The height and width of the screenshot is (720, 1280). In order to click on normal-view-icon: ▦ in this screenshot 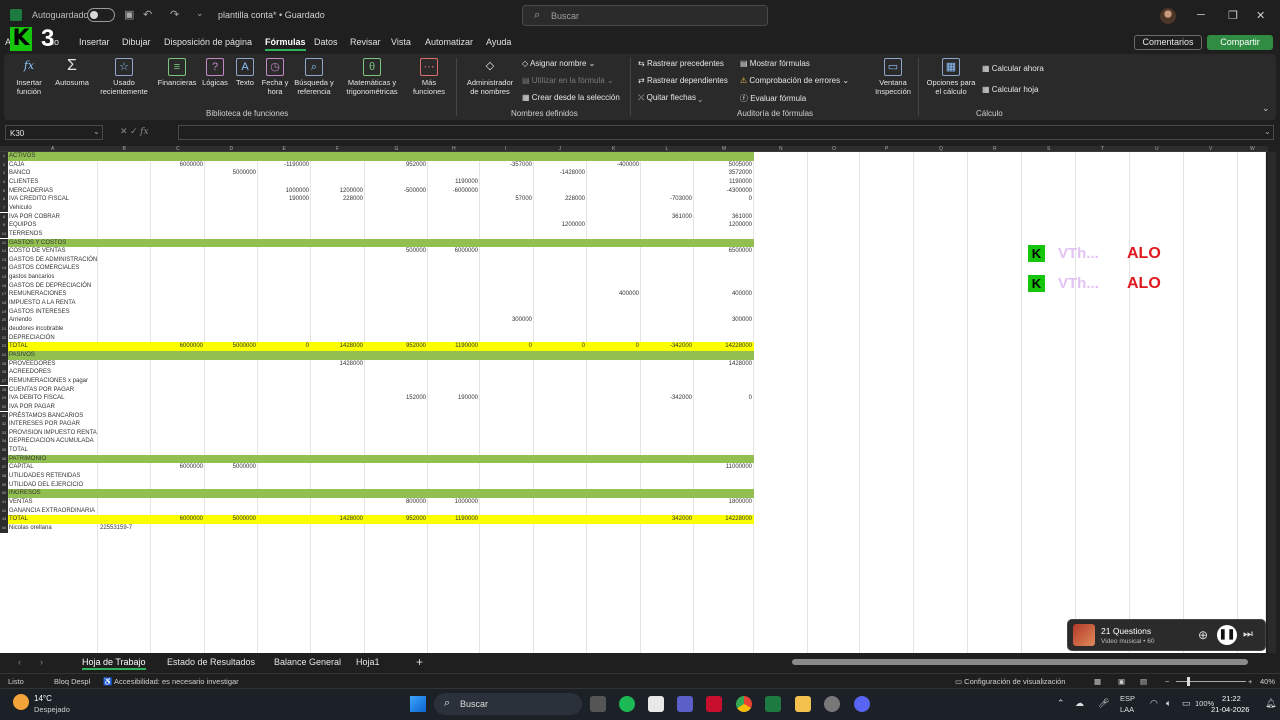, I will do `click(1097, 681)`.